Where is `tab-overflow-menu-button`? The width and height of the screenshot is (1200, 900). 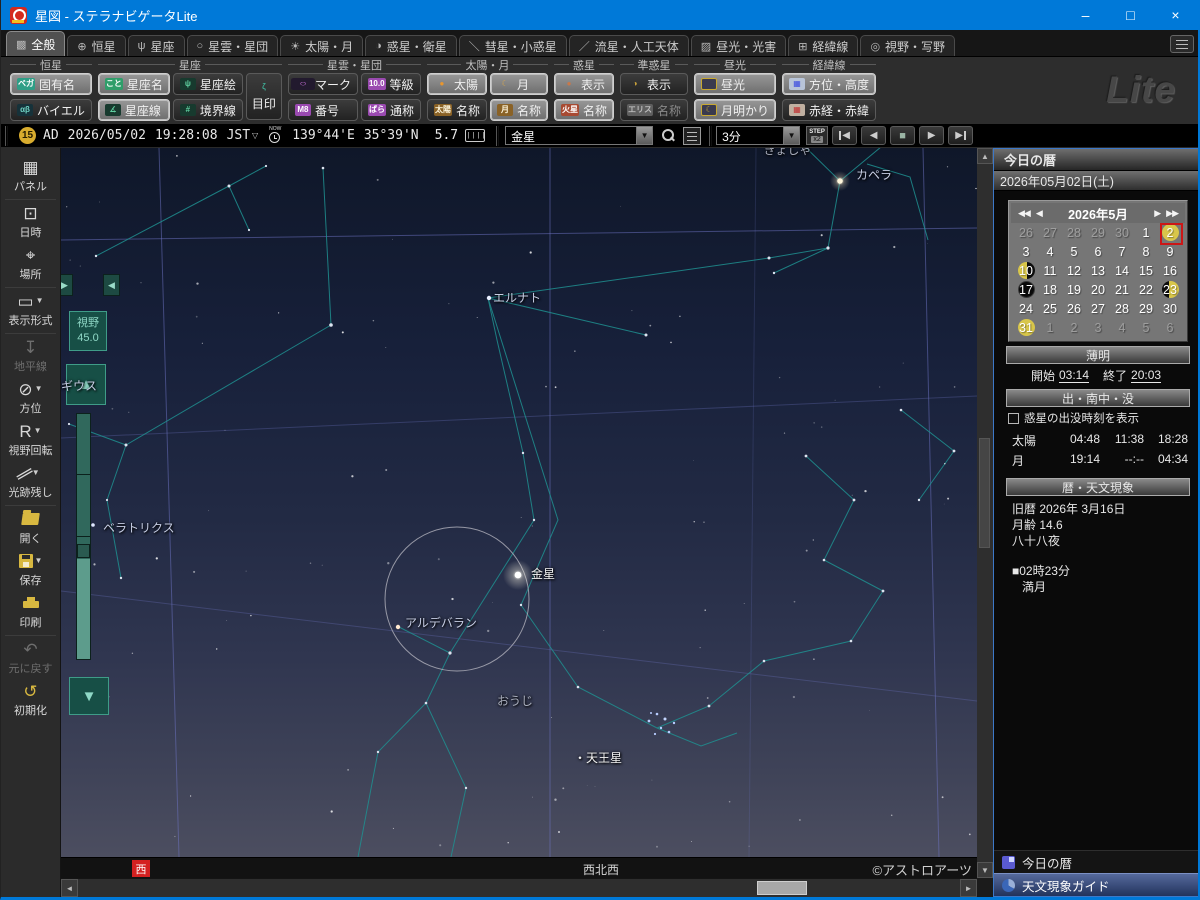
tab-overflow-menu-button is located at coordinates (1182, 44).